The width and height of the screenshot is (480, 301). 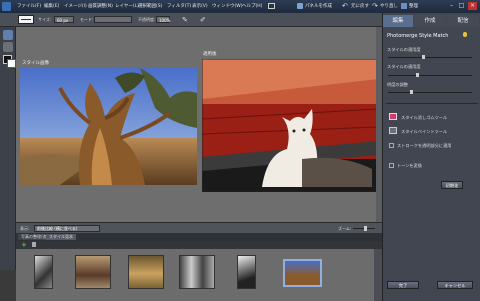 I want to click on menu-enhance: 画質調整(N), so click(x=100, y=6).